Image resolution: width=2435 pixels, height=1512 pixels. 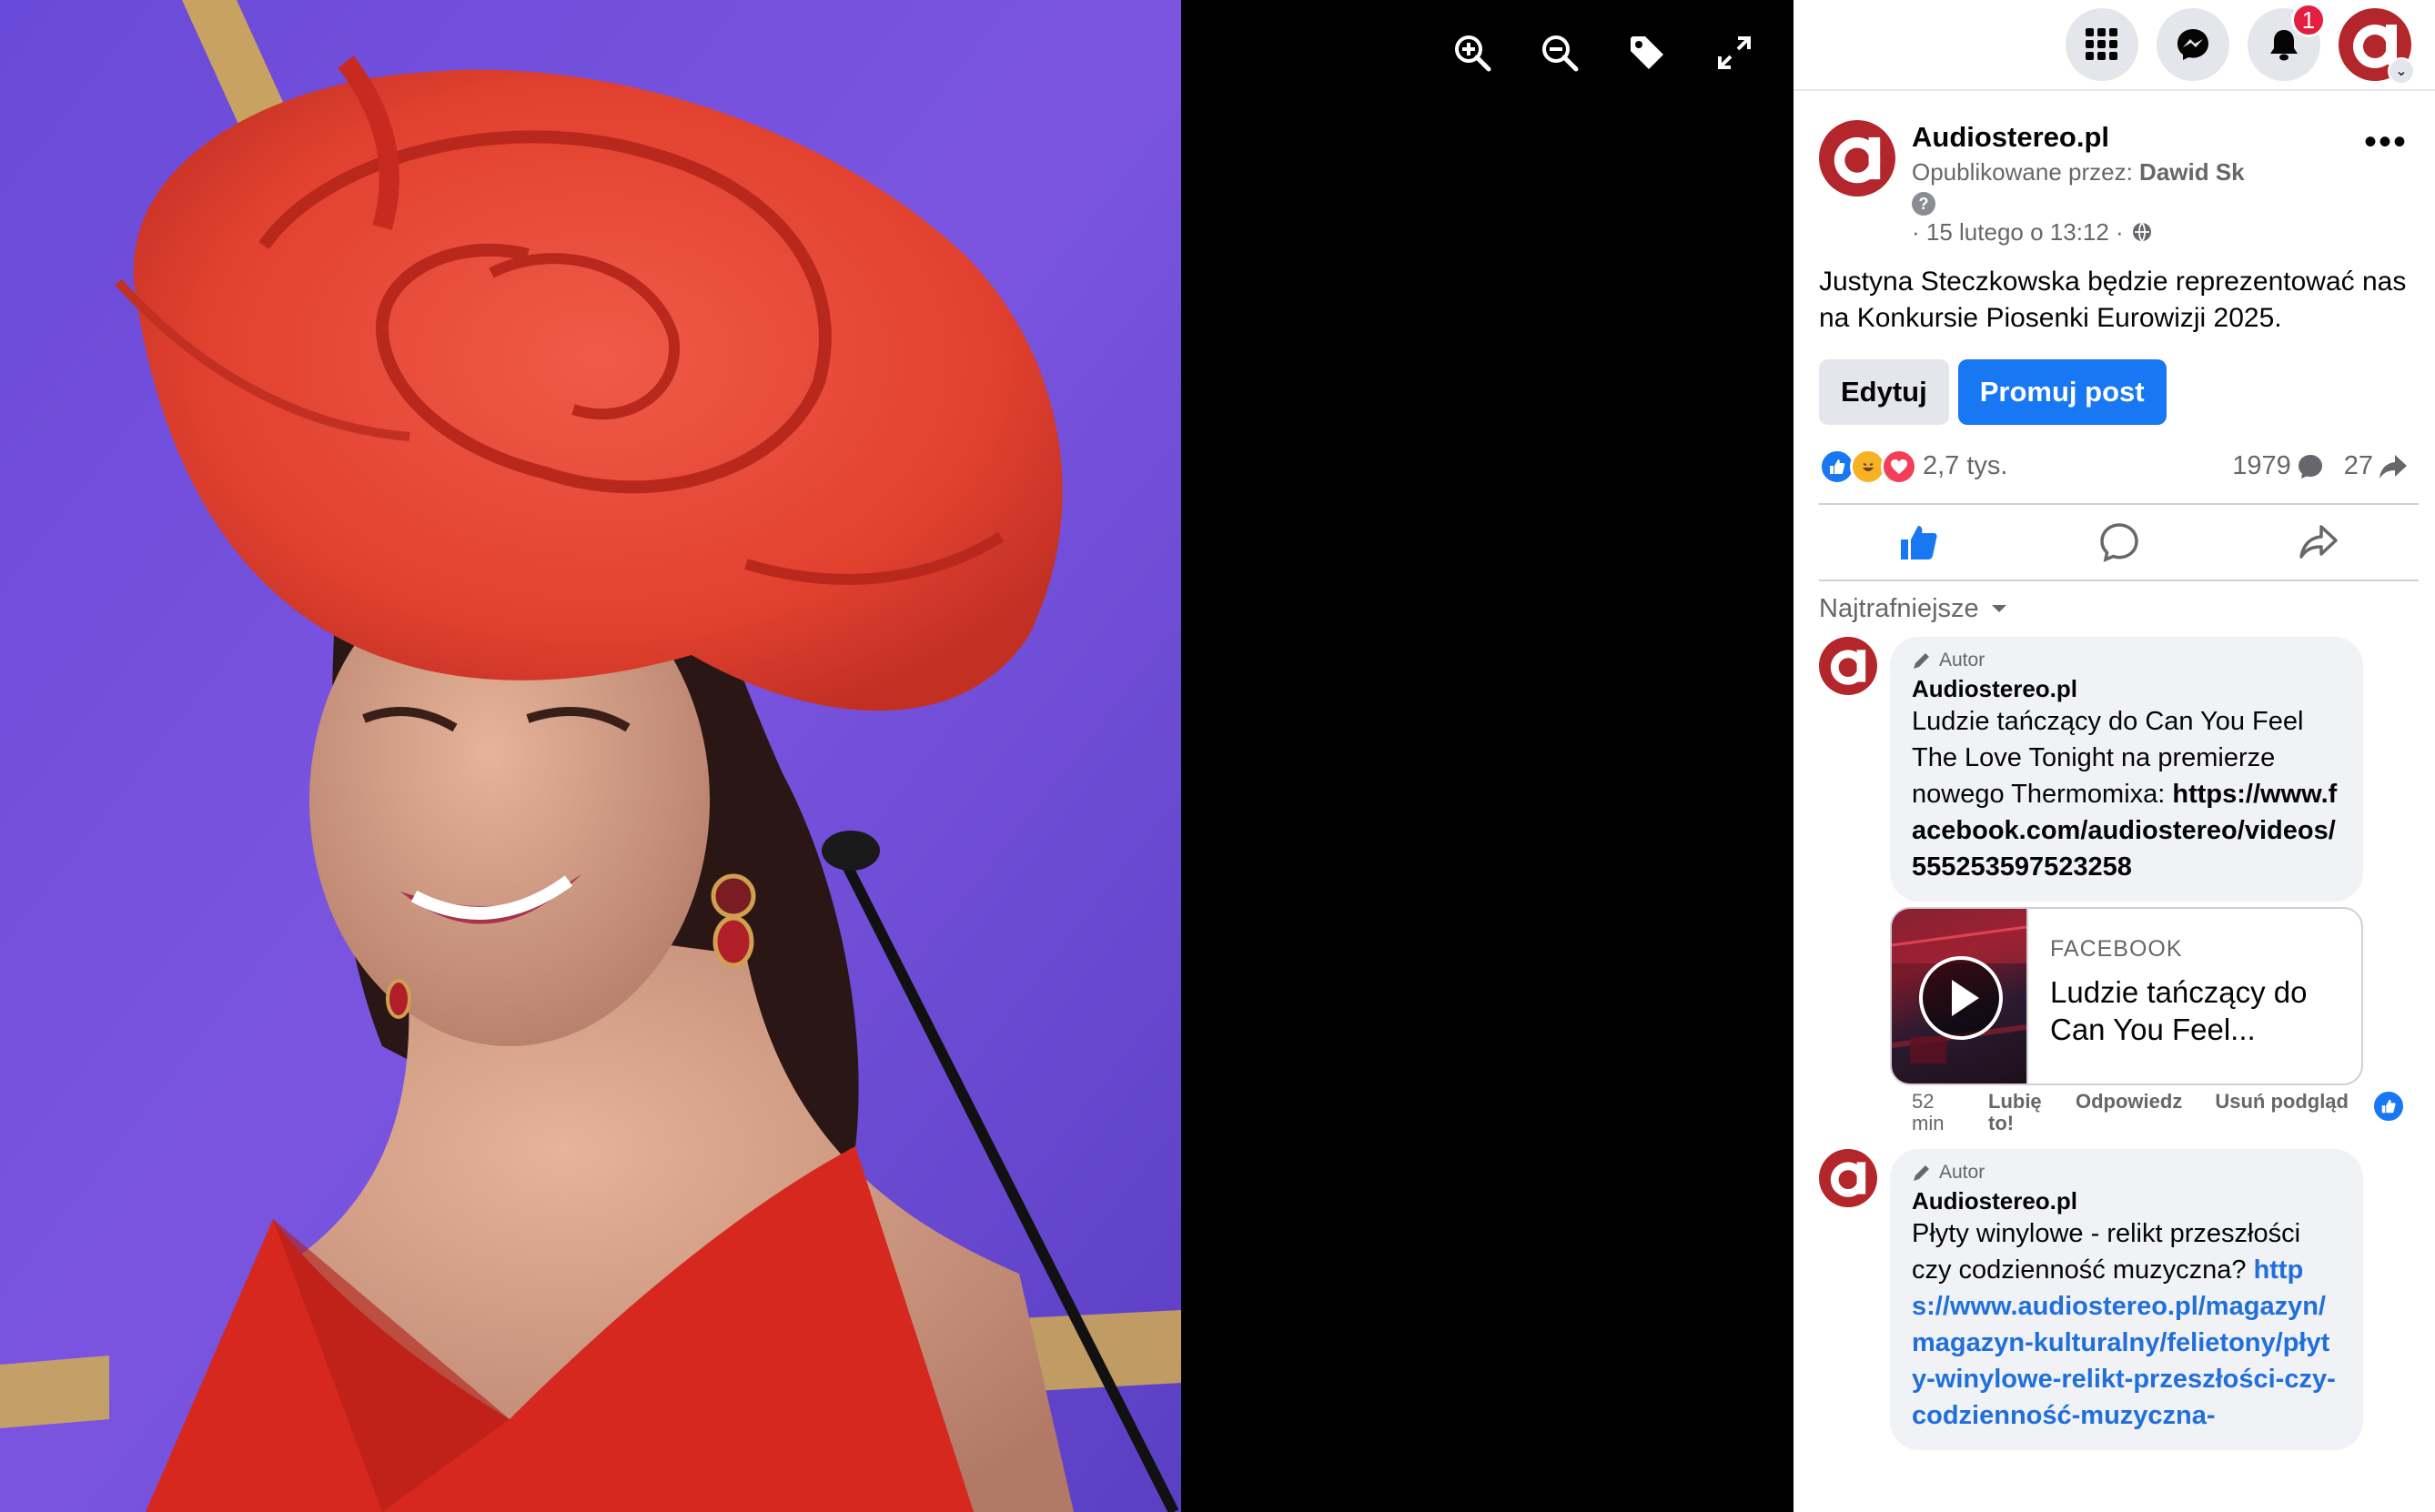 I want to click on comment-like-button: Lubię to!, so click(x=2015, y=1112).